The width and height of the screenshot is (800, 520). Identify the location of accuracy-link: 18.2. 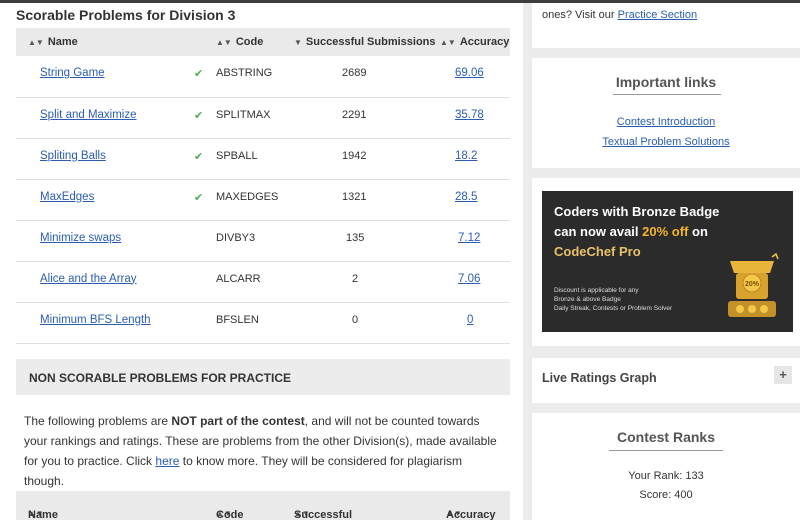
(466, 156).